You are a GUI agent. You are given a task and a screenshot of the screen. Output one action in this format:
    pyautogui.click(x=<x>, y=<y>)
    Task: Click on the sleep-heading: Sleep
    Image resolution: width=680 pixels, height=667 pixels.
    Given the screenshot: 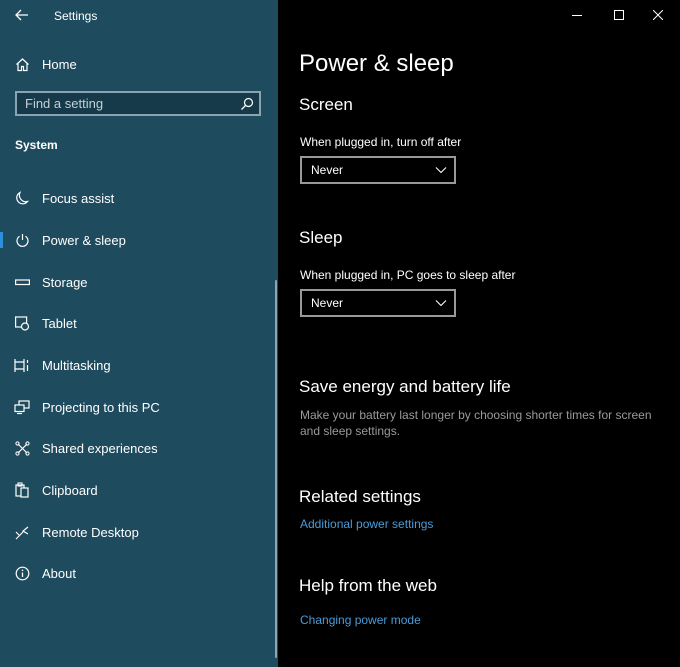 What is the action you would take?
    pyautogui.click(x=321, y=237)
    